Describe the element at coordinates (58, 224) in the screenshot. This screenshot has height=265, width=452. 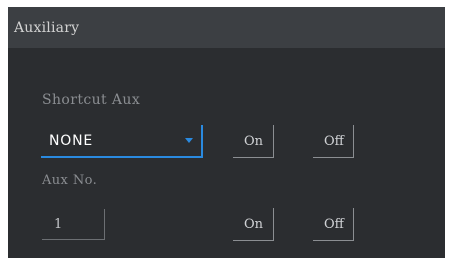
I see `aux-no-value: 1` at that location.